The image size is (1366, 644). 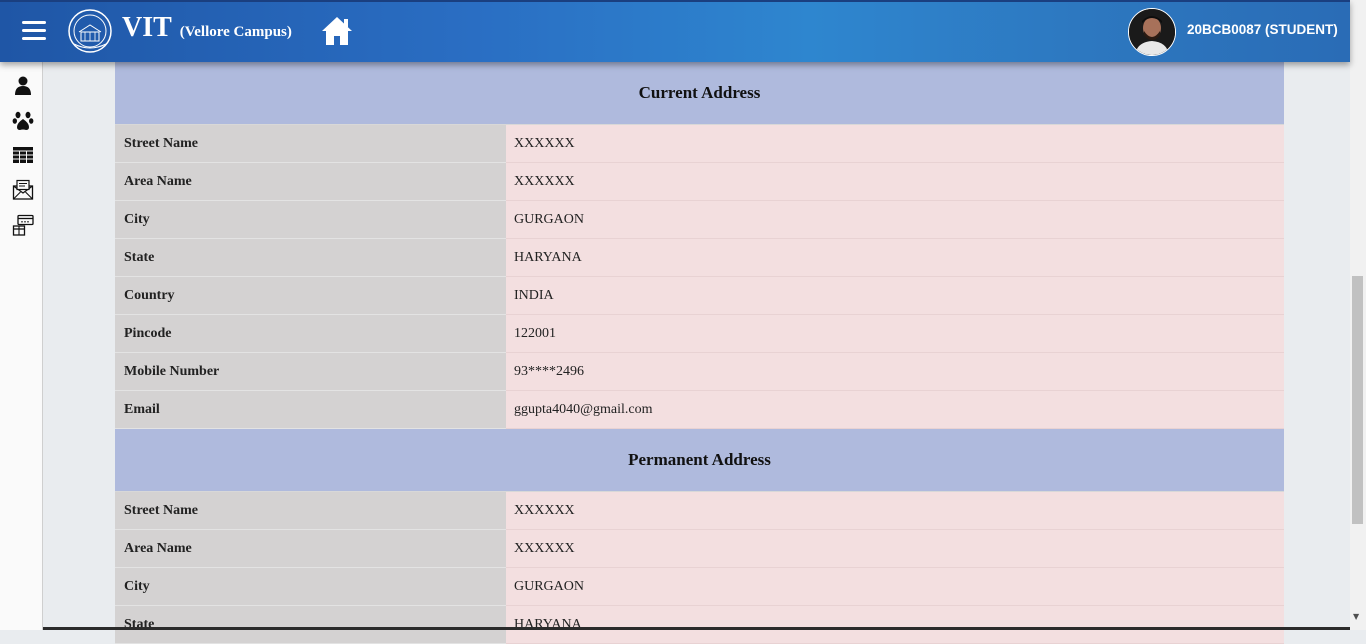 I want to click on field-label: Email, so click(x=310, y=410).